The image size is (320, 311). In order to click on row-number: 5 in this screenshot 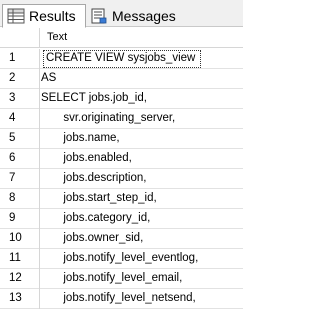, I will do `click(20, 139)`.